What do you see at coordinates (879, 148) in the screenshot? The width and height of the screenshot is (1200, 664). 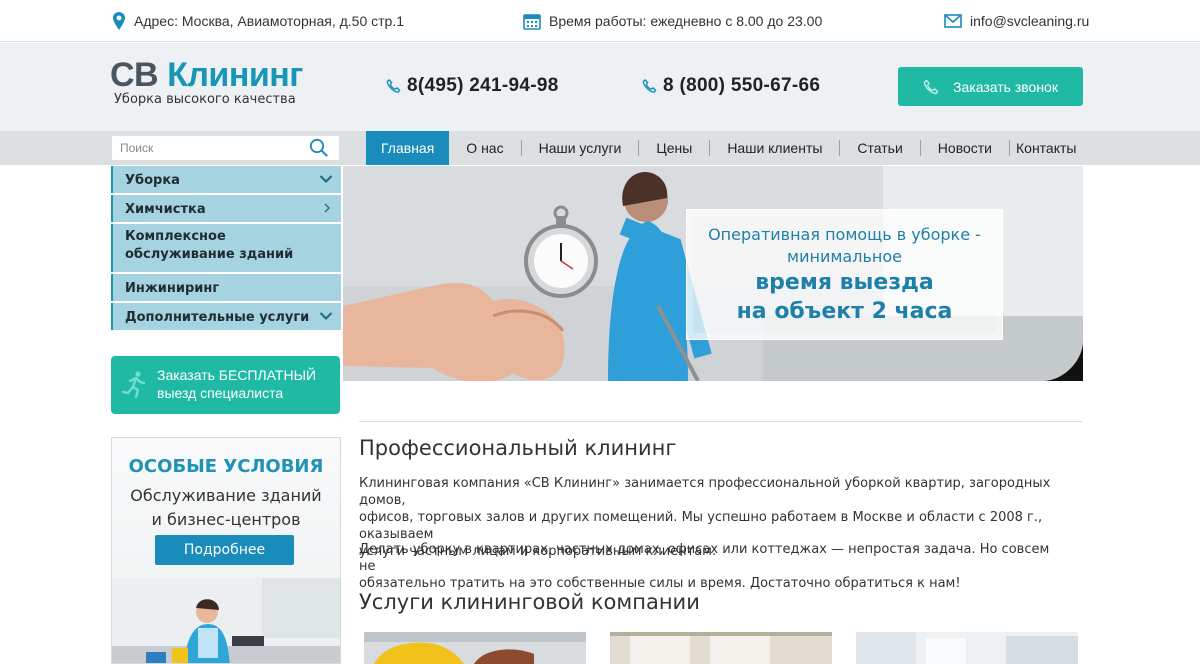 I see `nav-item-articles: Статьи` at bounding box center [879, 148].